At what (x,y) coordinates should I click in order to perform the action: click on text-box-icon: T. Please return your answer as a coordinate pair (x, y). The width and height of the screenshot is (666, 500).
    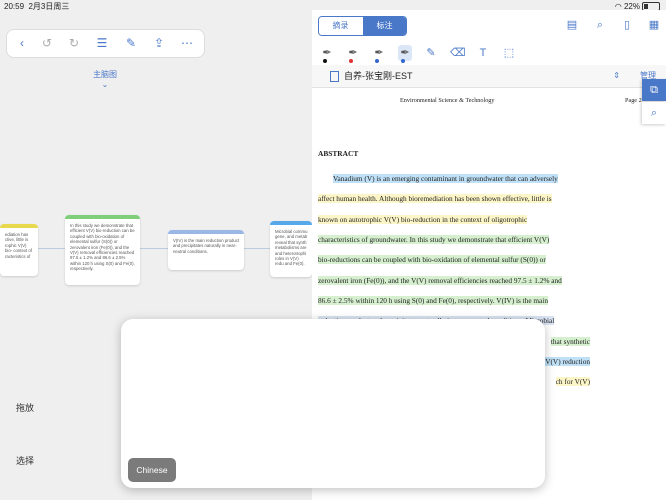
    Looking at the image, I should click on (483, 53).